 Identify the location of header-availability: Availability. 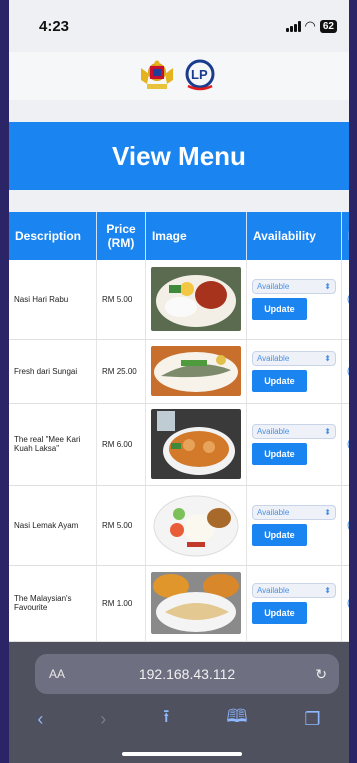
(294, 236).